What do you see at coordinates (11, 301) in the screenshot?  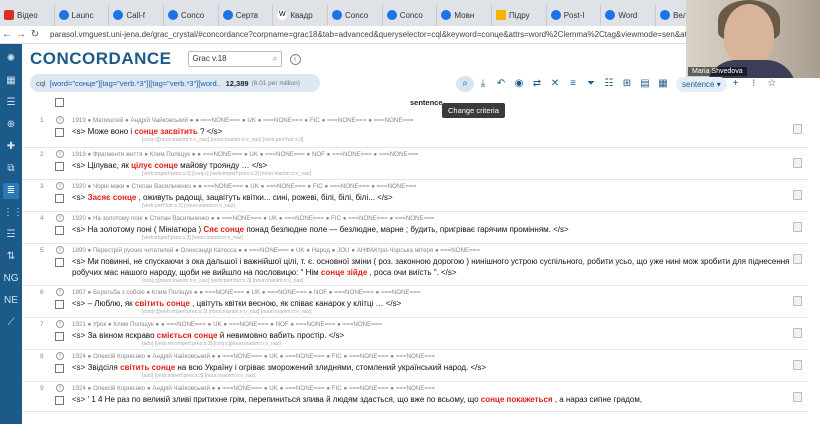 I see `ne-icon: NE` at bounding box center [11, 301].